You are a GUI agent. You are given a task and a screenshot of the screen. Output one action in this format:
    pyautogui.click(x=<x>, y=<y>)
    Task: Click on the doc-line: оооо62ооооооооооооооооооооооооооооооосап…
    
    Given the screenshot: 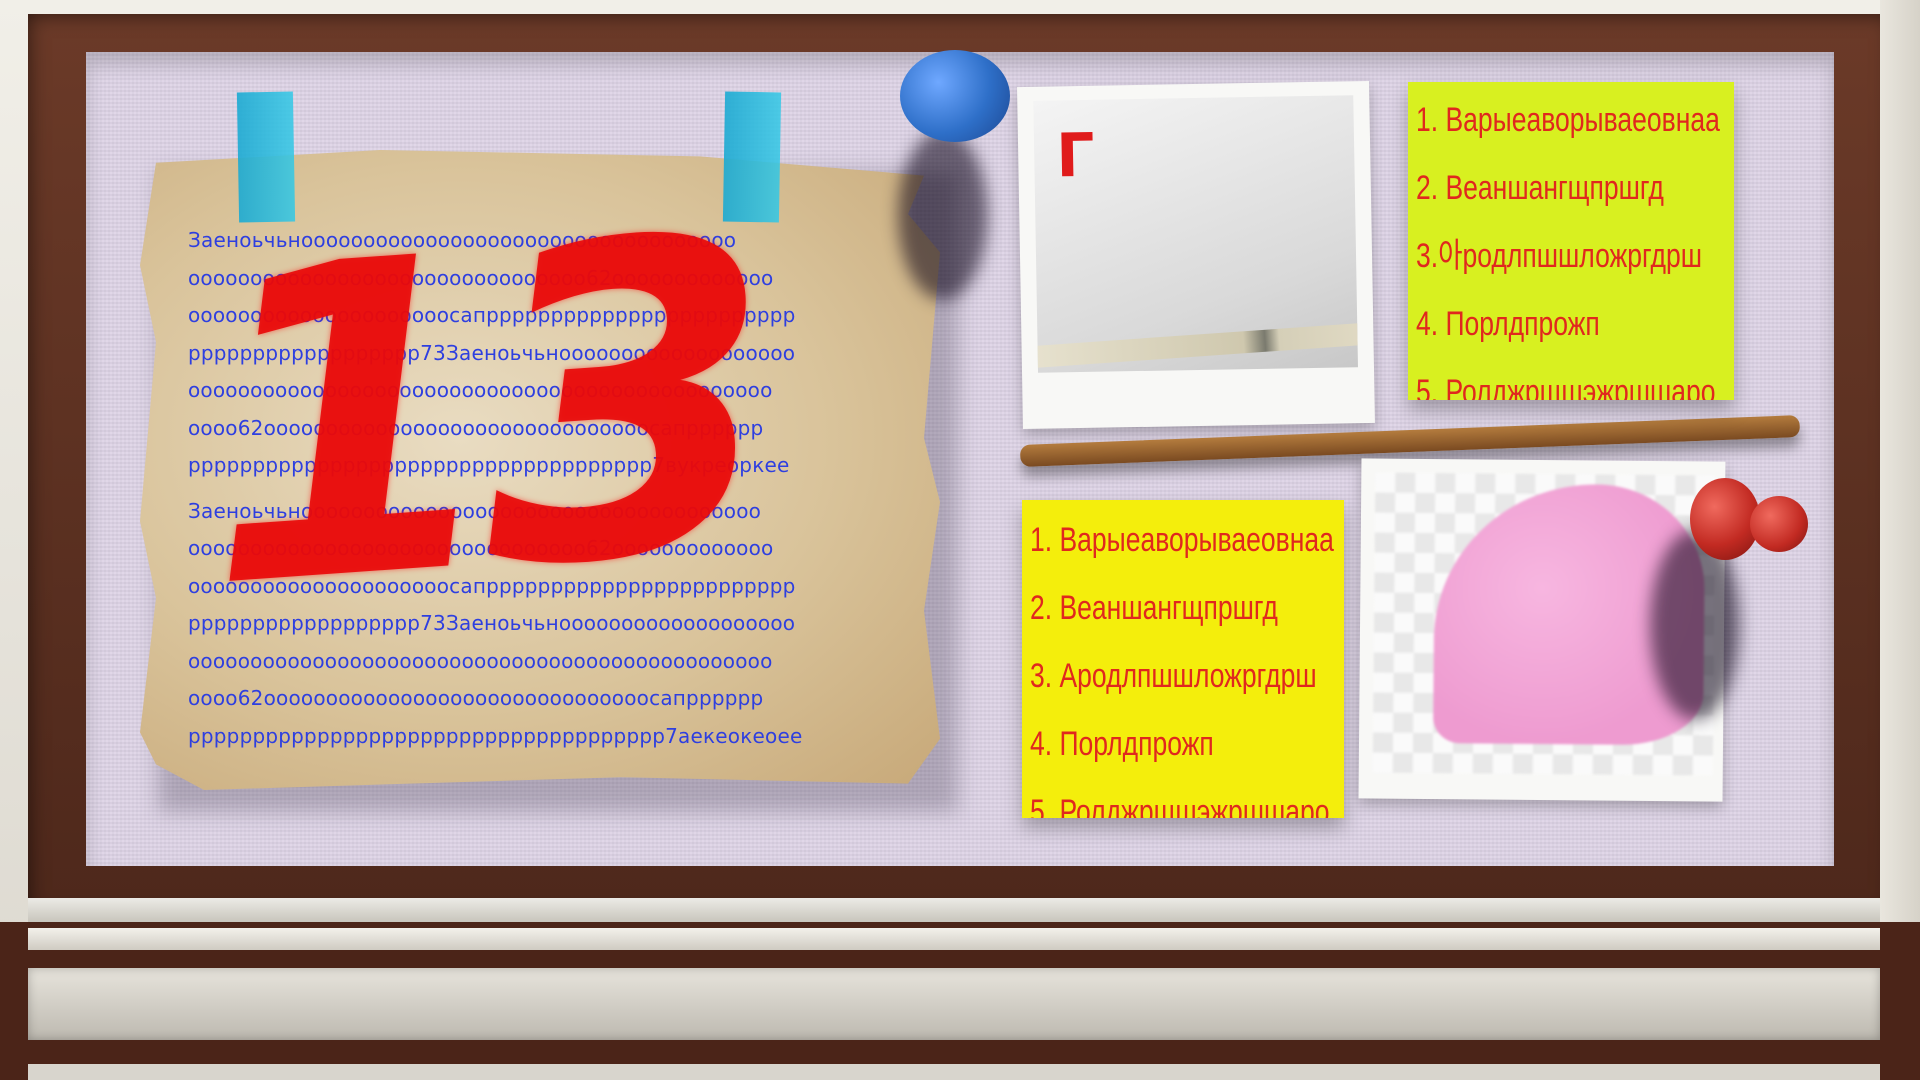 What is the action you would take?
    pyautogui.click(x=476, y=698)
    